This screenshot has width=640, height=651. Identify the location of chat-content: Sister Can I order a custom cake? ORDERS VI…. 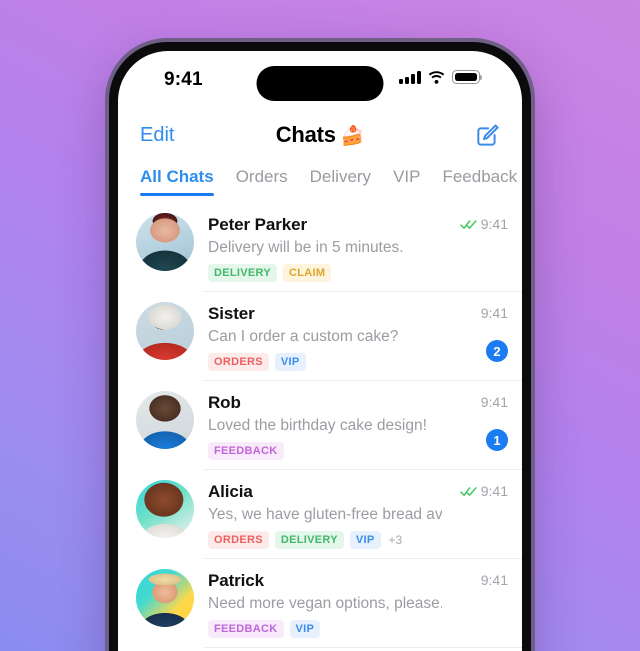
(325, 336).